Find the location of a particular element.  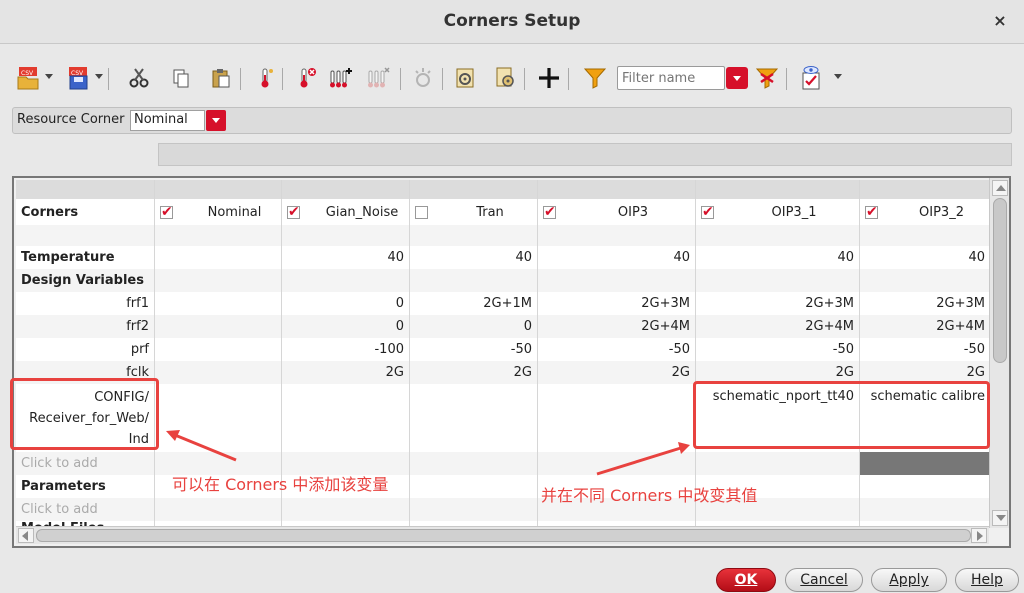

annotation-arrows is located at coordinates (428, 453).